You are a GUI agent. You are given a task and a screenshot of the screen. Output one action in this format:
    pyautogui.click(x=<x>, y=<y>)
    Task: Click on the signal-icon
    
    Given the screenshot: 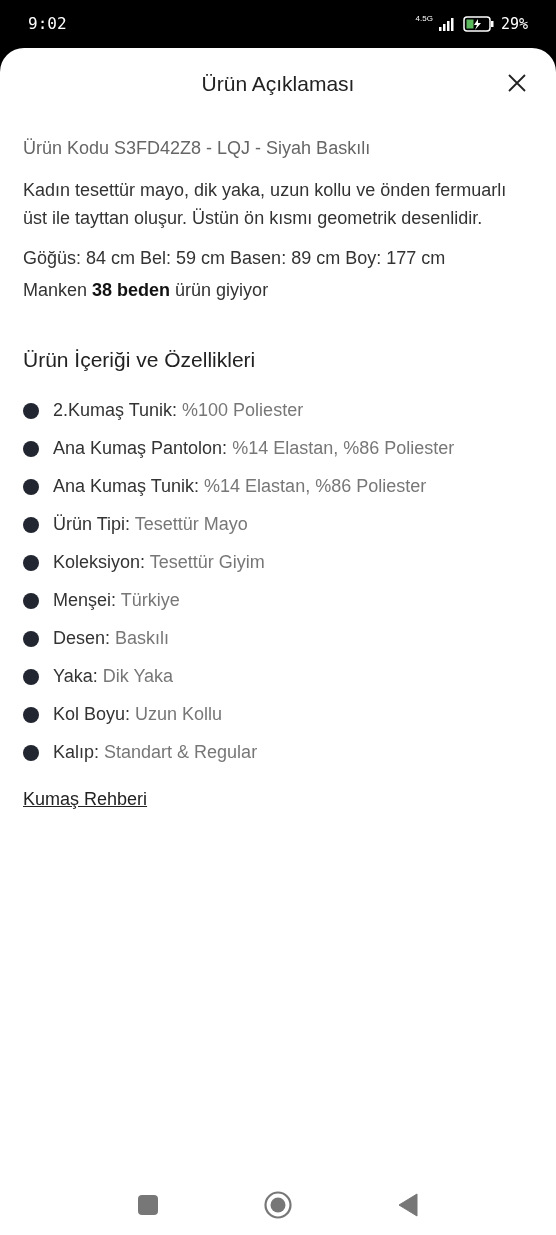 What is the action you would take?
    pyautogui.click(x=447, y=24)
    